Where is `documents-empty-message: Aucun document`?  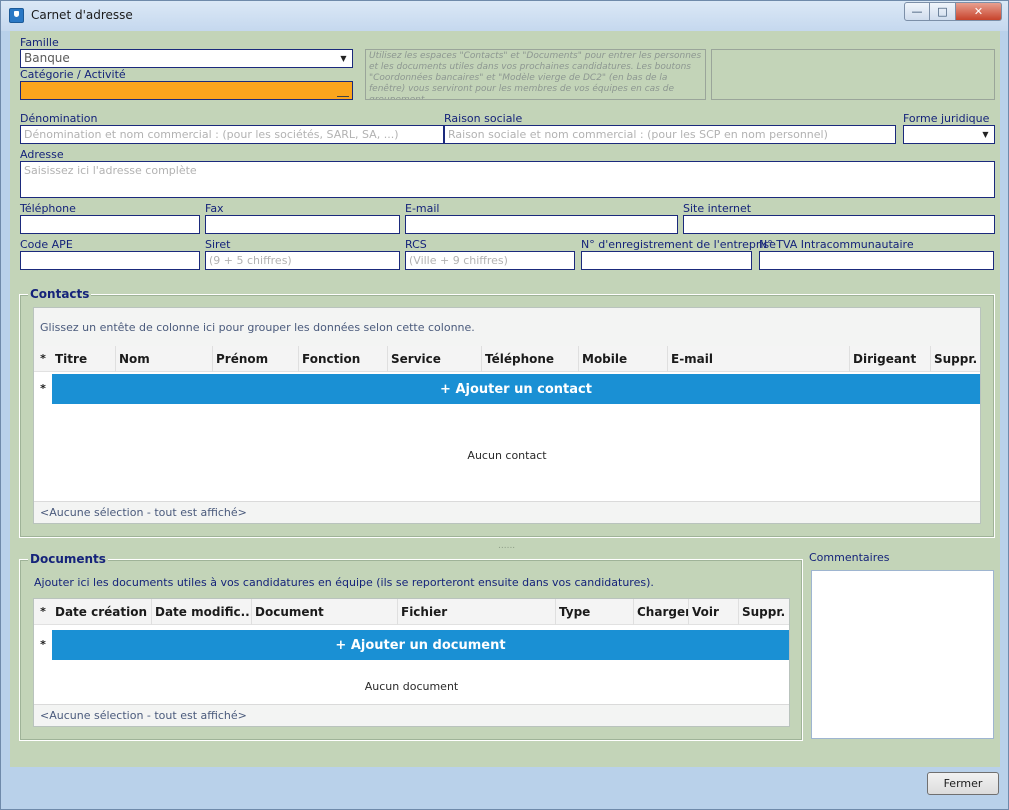 documents-empty-message: Aucun document is located at coordinates (411, 686).